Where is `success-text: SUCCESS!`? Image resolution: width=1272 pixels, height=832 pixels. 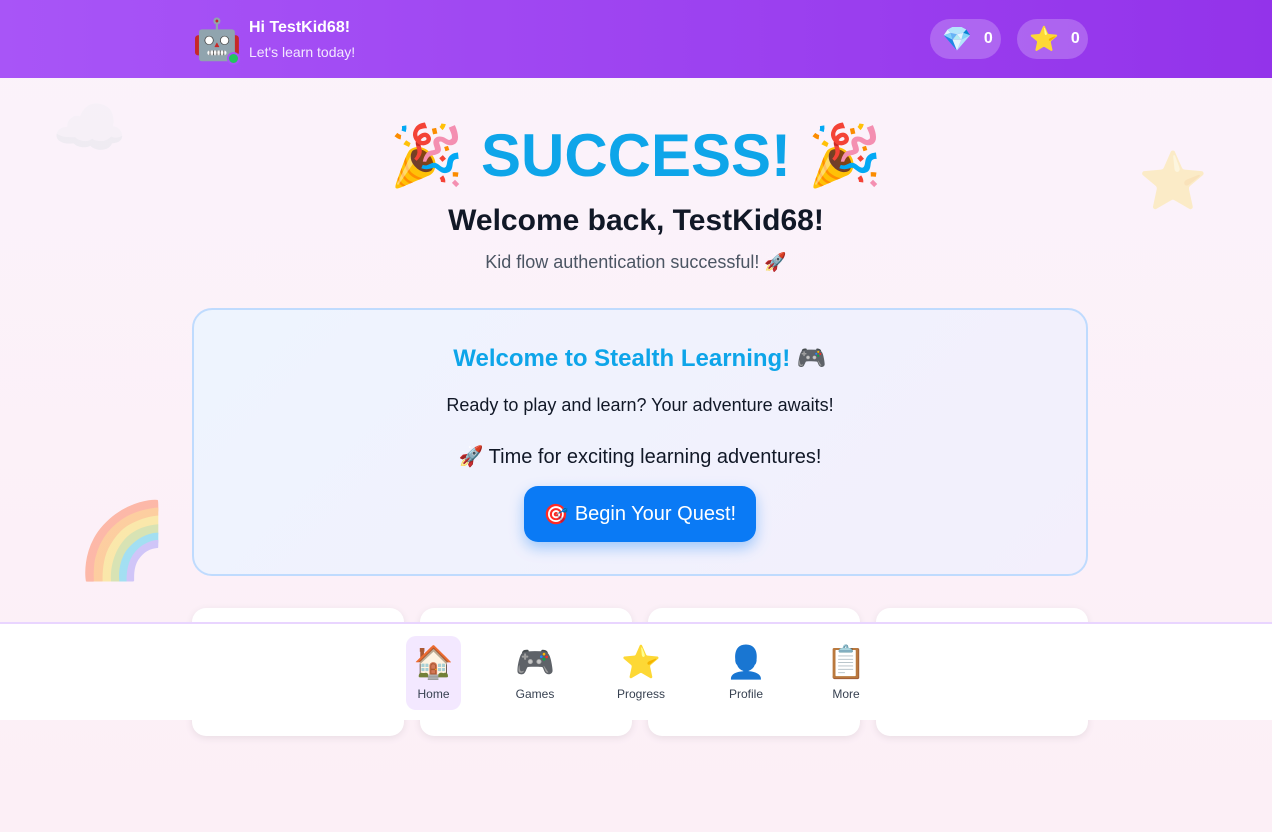 success-text: SUCCESS! is located at coordinates (636, 155).